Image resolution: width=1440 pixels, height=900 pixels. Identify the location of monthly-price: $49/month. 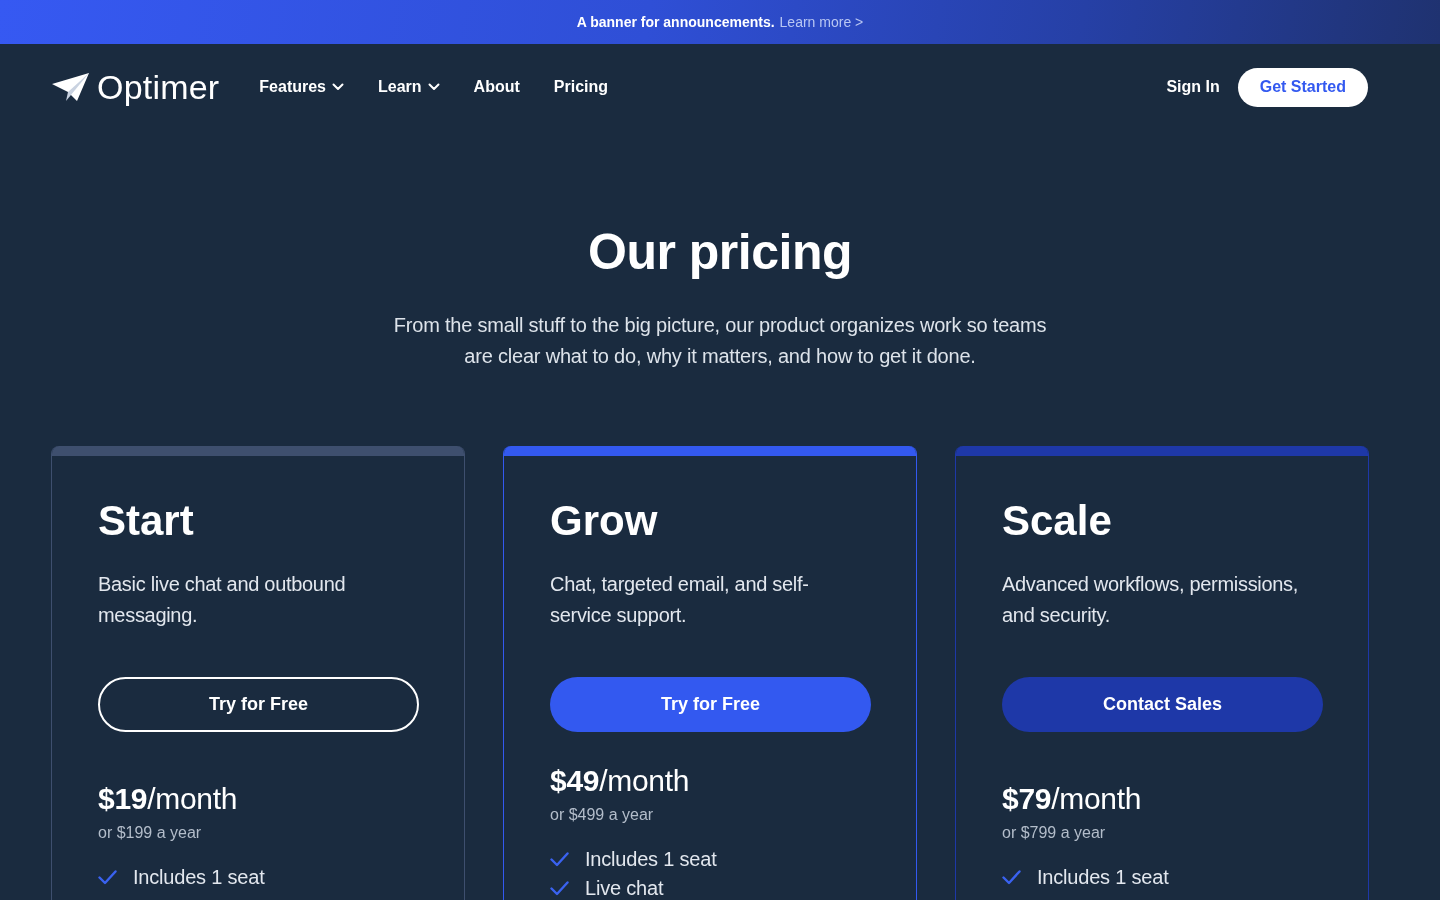
(620, 781).